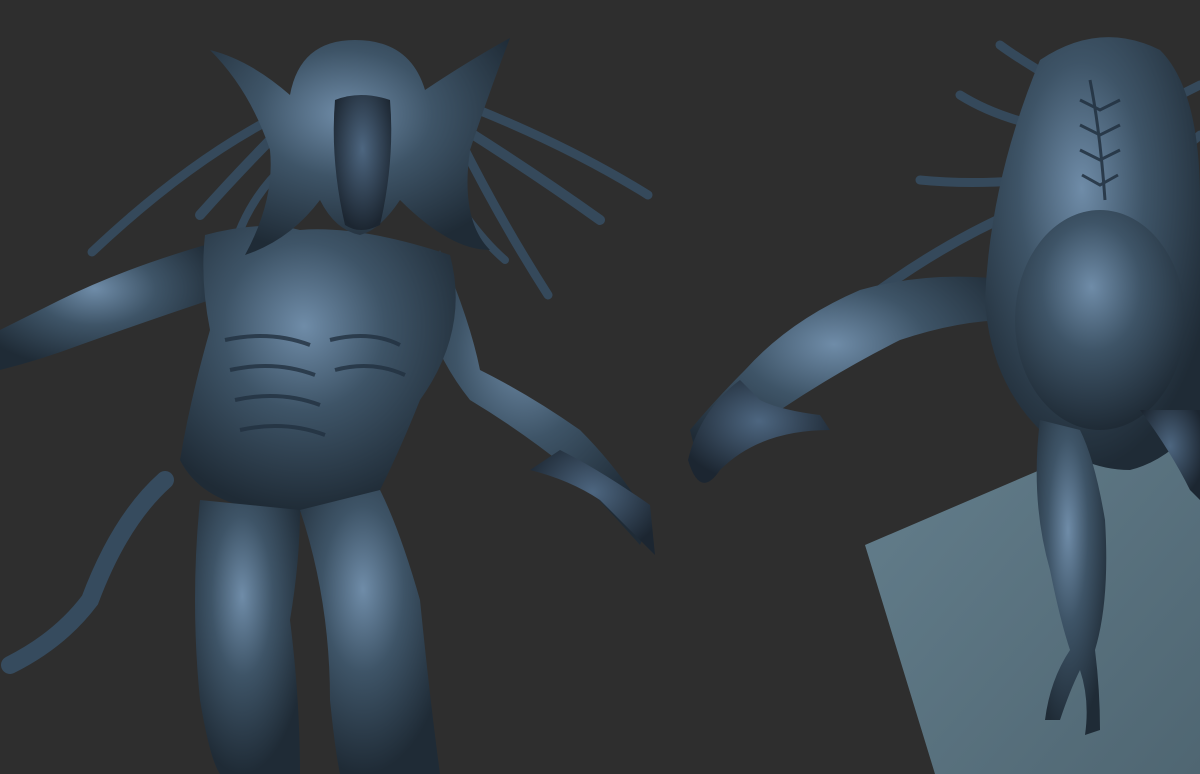 Image resolution: width=1200 pixels, height=774 pixels. Describe the element at coordinates (370, 632) in the screenshot. I see `front-right-leg` at that location.